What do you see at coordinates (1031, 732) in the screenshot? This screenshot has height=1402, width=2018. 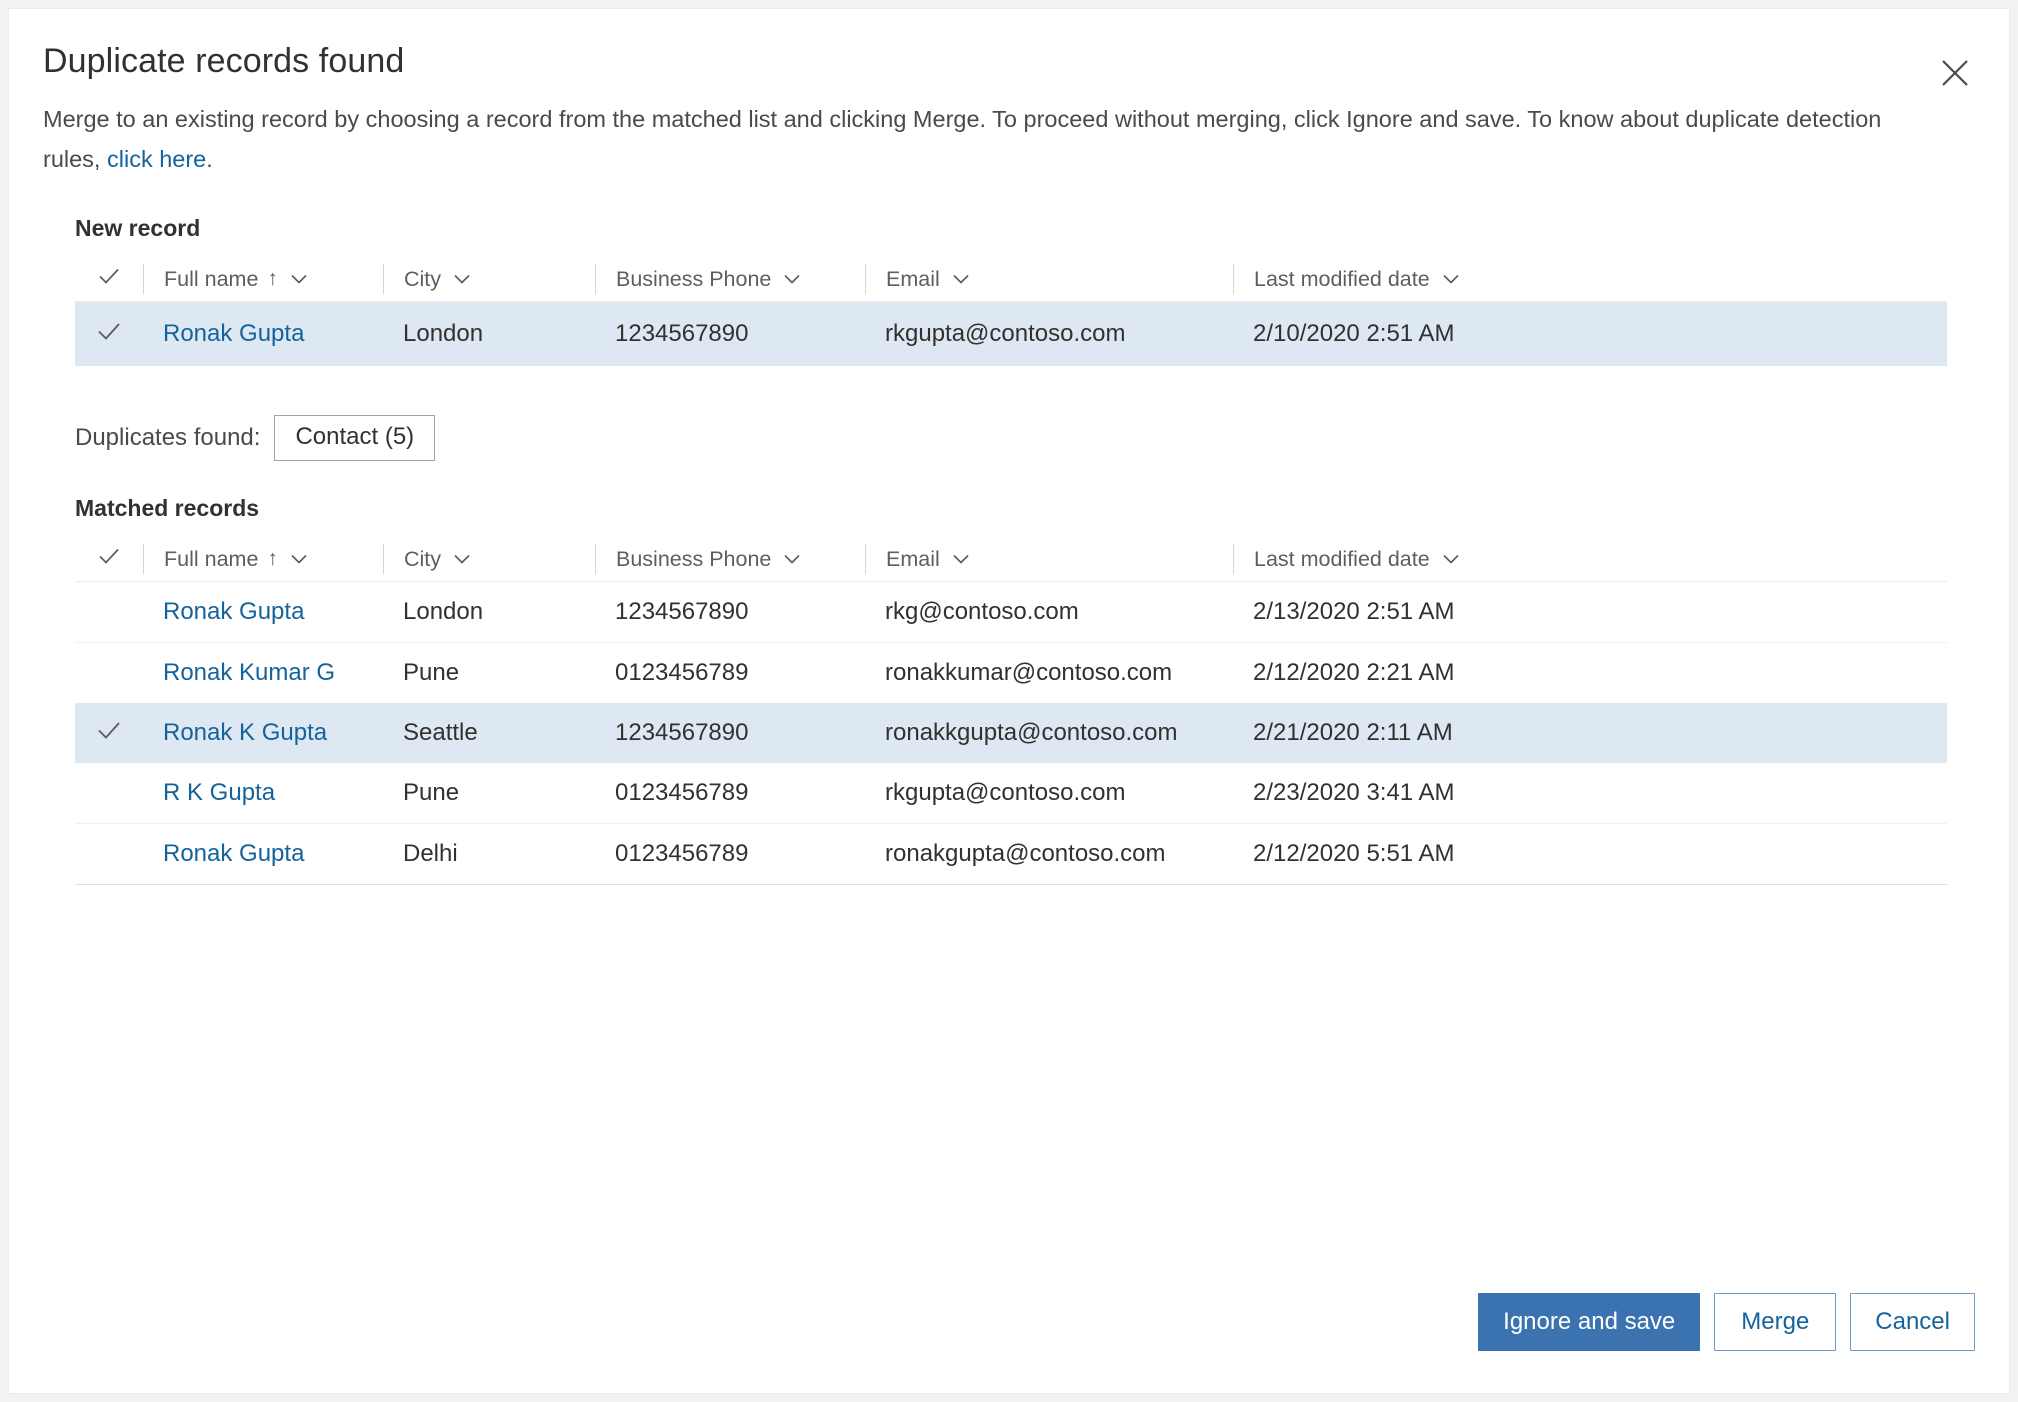 I see `cell-email: ronakkgupta@contoso.com` at bounding box center [1031, 732].